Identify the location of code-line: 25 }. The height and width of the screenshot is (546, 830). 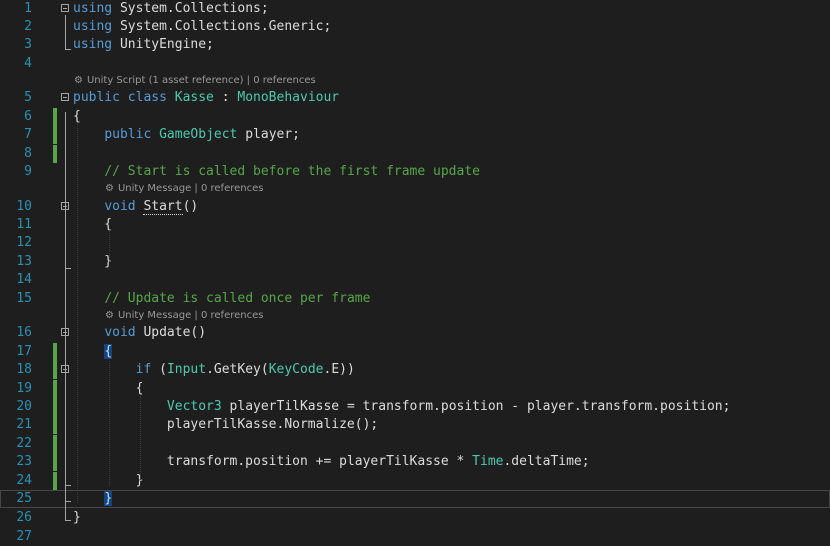
(415, 499).